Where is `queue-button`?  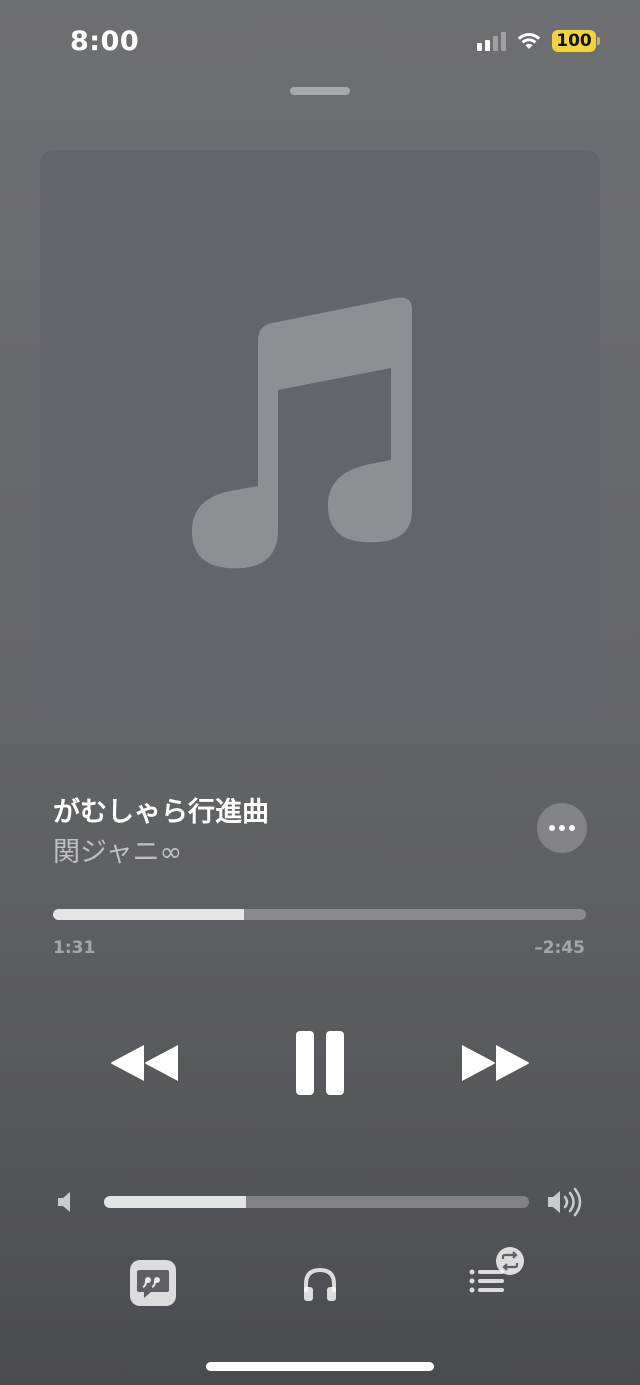
queue-button is located at coordinates (495, 1275).